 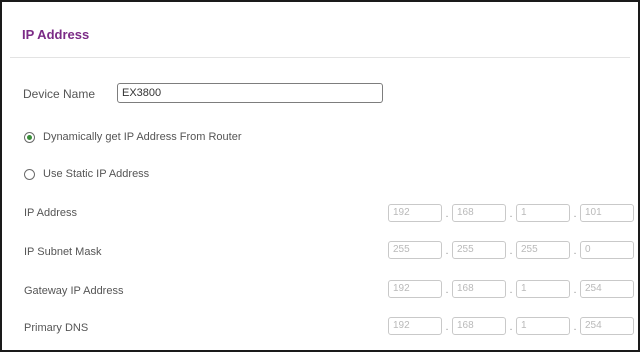 I want to click on gateway-ip-octet-1: 192, so click(x=415, y=289).